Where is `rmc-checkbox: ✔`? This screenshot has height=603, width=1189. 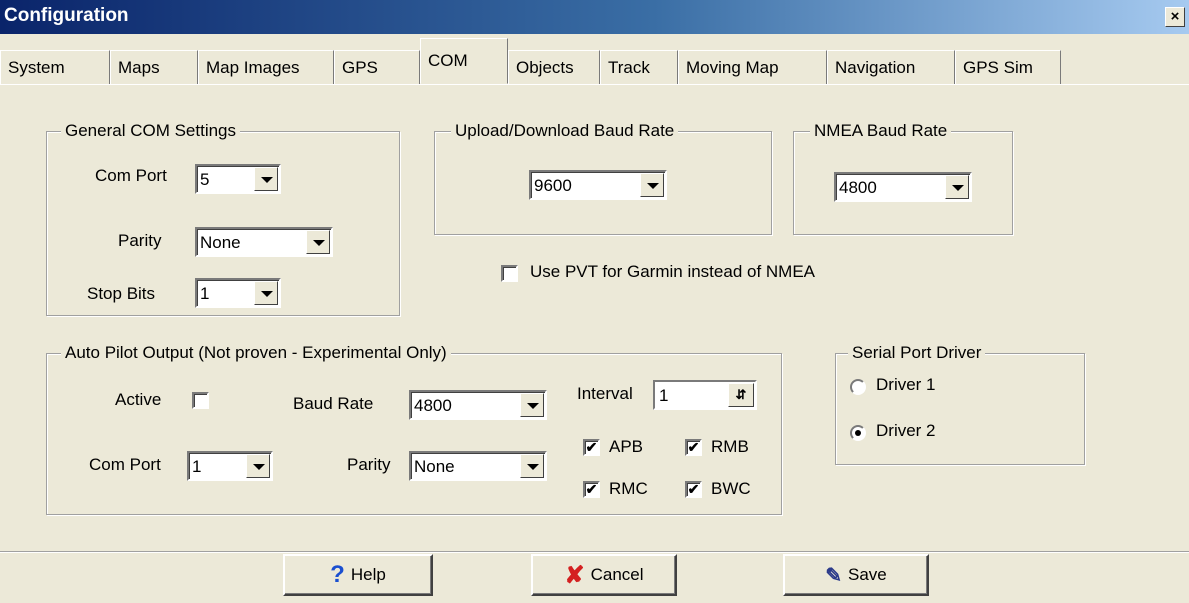 rmc-checkbox: ✔ is located at coordinates (591, 489).